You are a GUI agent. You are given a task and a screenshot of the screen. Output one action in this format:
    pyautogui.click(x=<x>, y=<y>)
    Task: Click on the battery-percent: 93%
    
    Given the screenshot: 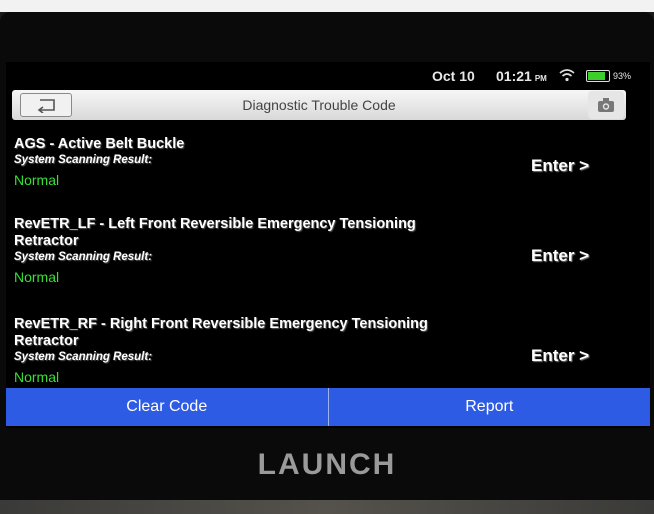 What is the action you would take?
    pyautogui.click(x=622, y=76)
    